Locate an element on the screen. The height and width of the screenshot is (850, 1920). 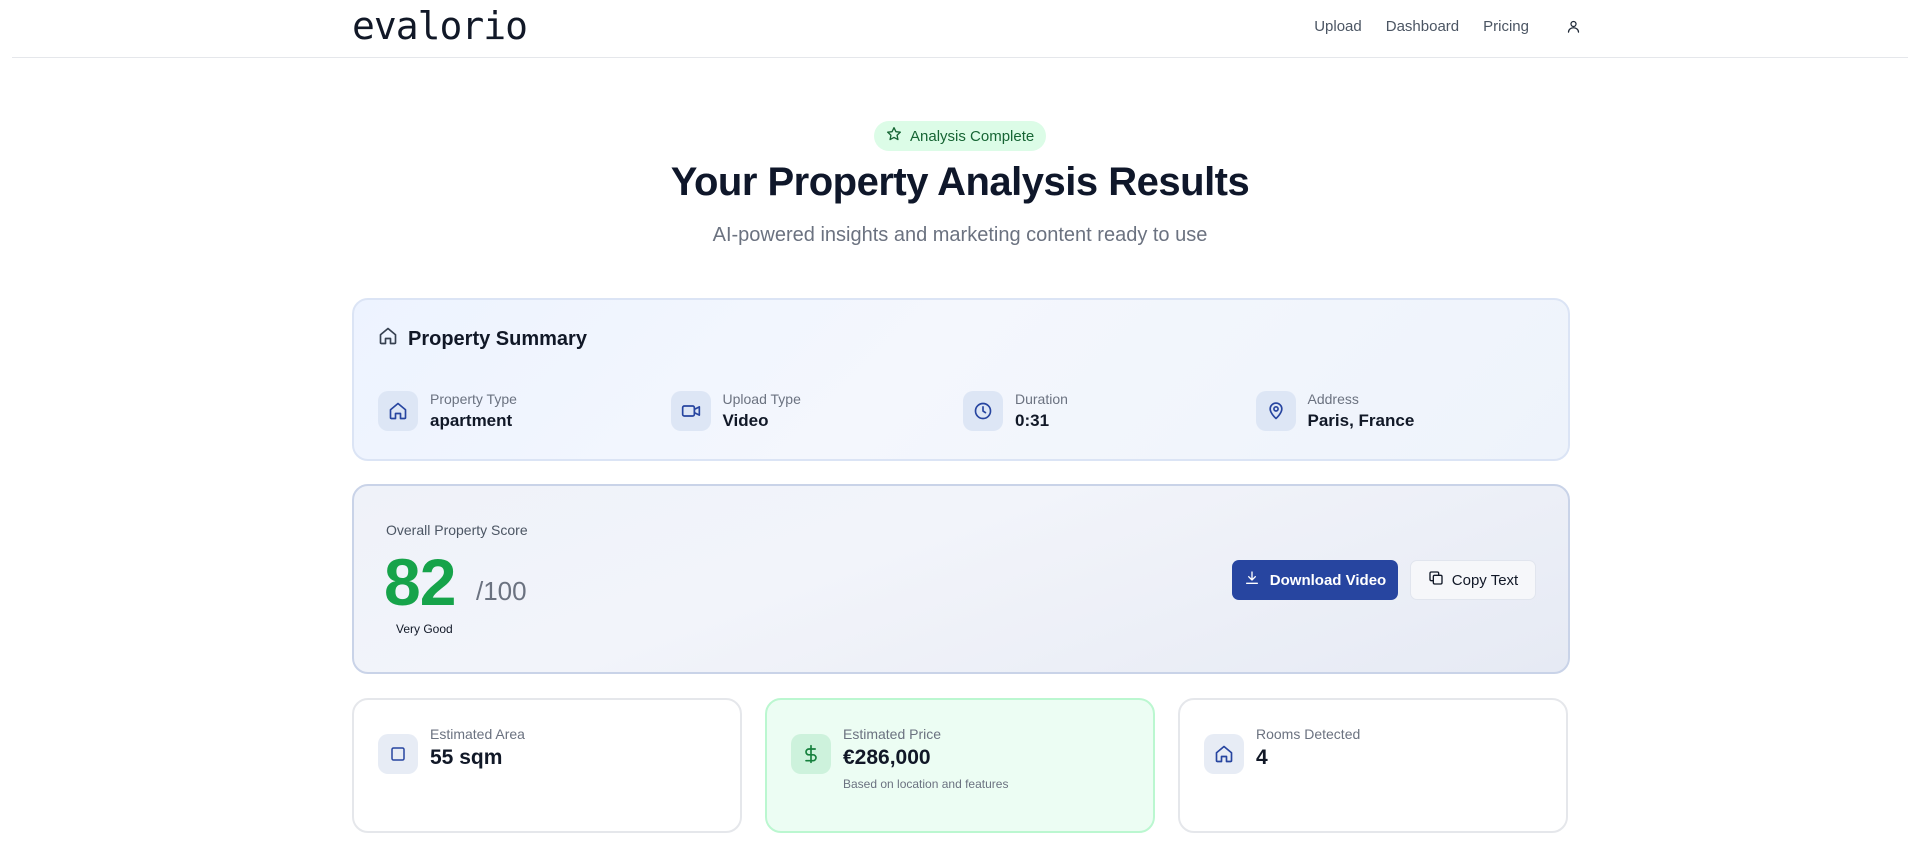
summary-title: Property Summary is located at coordinates (497, 338).